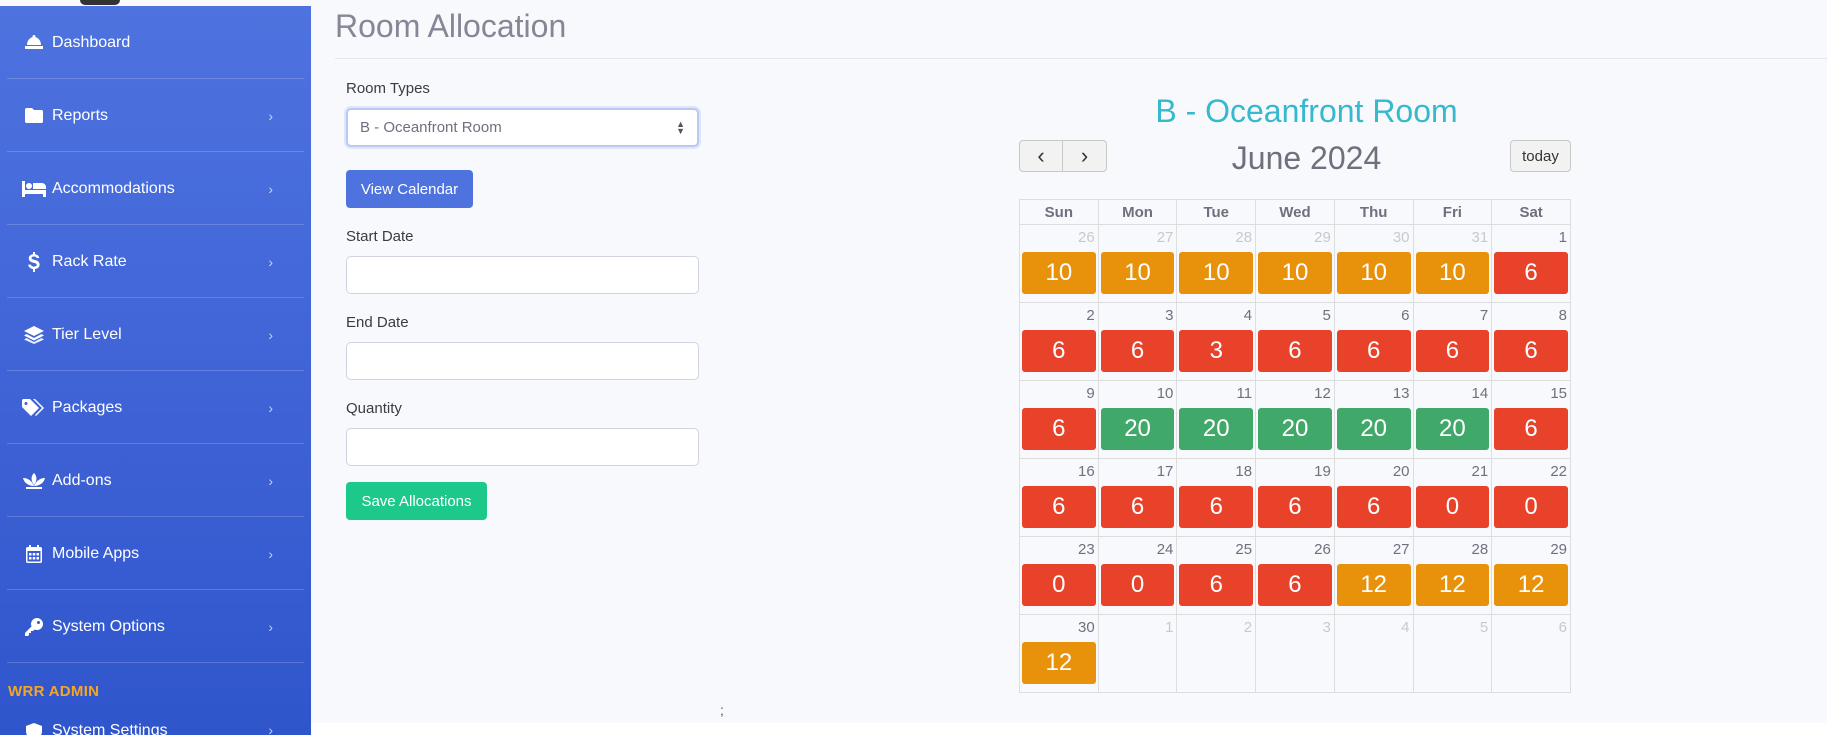 The image size is (1827, 735). I want to click on calendar-day-cell: 23 0, so click(1059, 575).